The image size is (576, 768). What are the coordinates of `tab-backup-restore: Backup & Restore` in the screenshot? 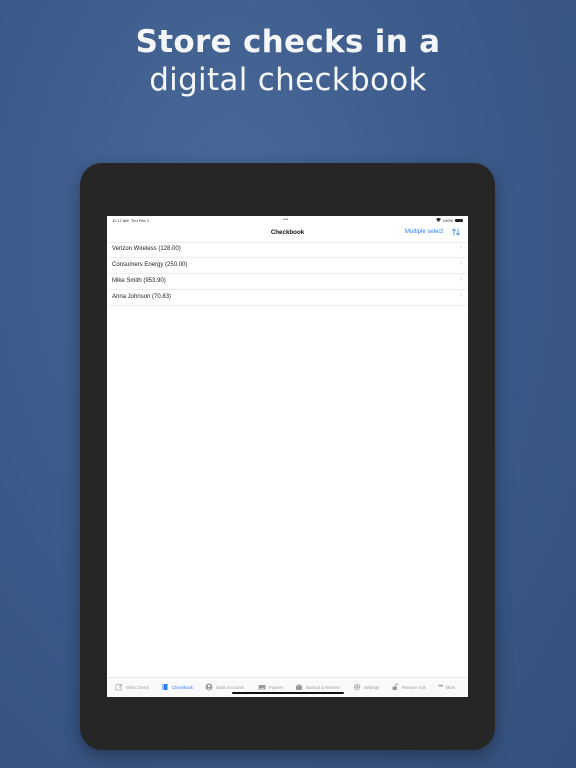 It's located at (317, 687).